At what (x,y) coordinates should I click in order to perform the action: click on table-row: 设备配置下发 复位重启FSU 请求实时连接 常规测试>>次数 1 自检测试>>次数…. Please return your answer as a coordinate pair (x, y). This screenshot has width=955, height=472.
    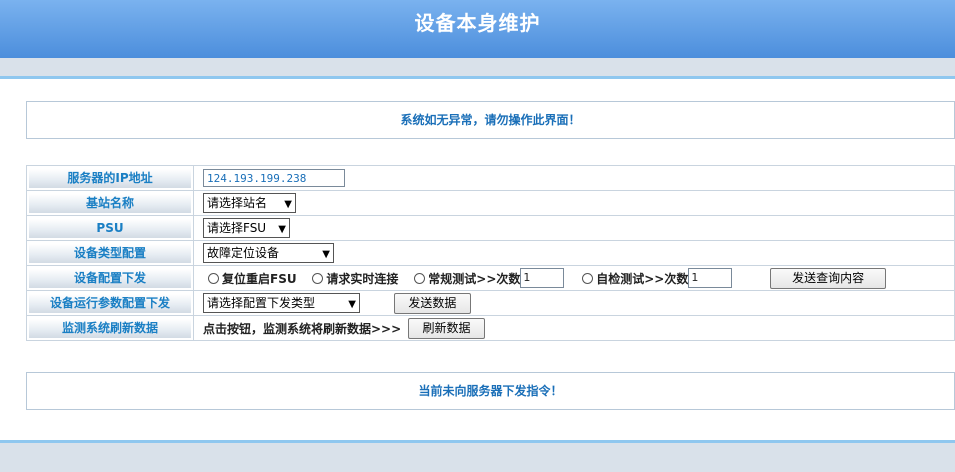
    Looking at the image, I should click on (490, 278).